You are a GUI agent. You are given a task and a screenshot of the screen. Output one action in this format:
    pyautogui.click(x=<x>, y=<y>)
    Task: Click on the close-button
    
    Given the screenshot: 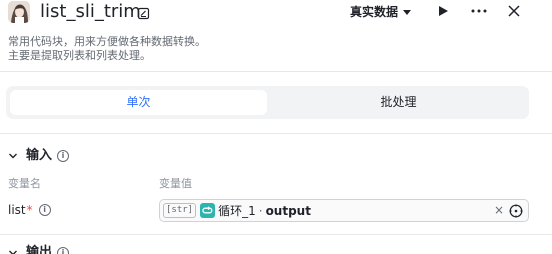 What is the action you would take?
    pyautogui.click(x=514, y=11)
    